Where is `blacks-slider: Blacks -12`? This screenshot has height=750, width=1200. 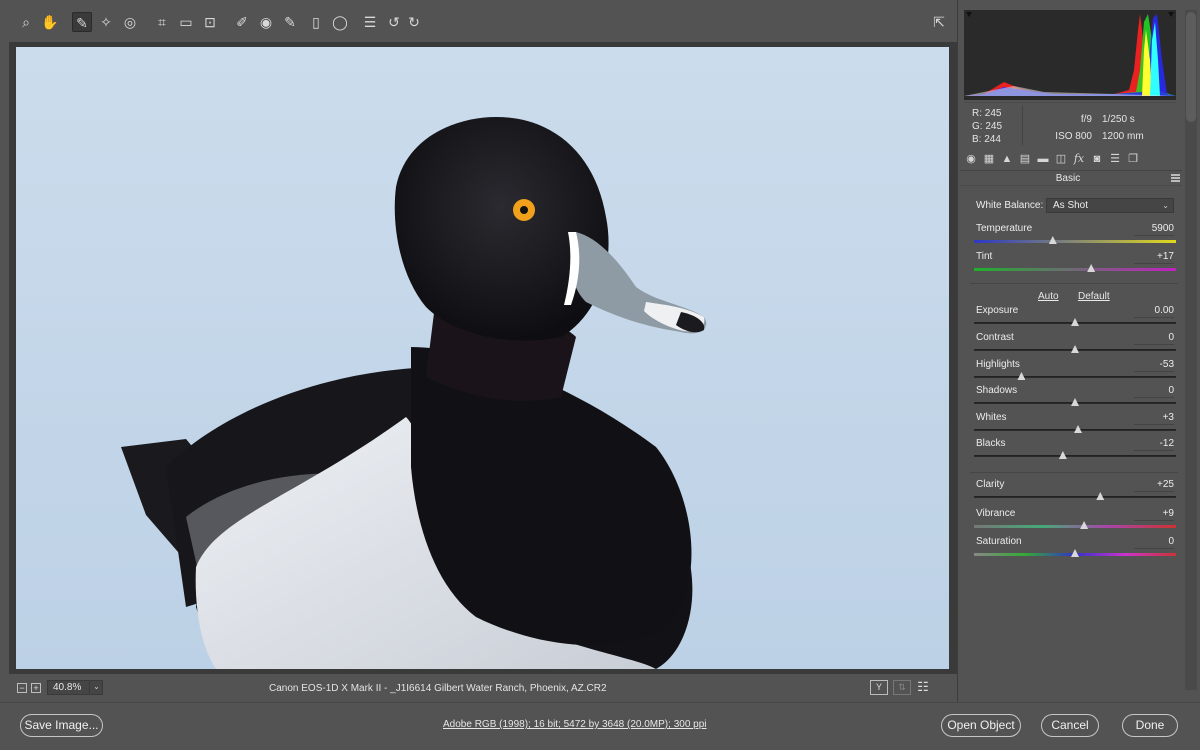
blacks-slider: Blacks -12 is located at coordinates (1076, 451).